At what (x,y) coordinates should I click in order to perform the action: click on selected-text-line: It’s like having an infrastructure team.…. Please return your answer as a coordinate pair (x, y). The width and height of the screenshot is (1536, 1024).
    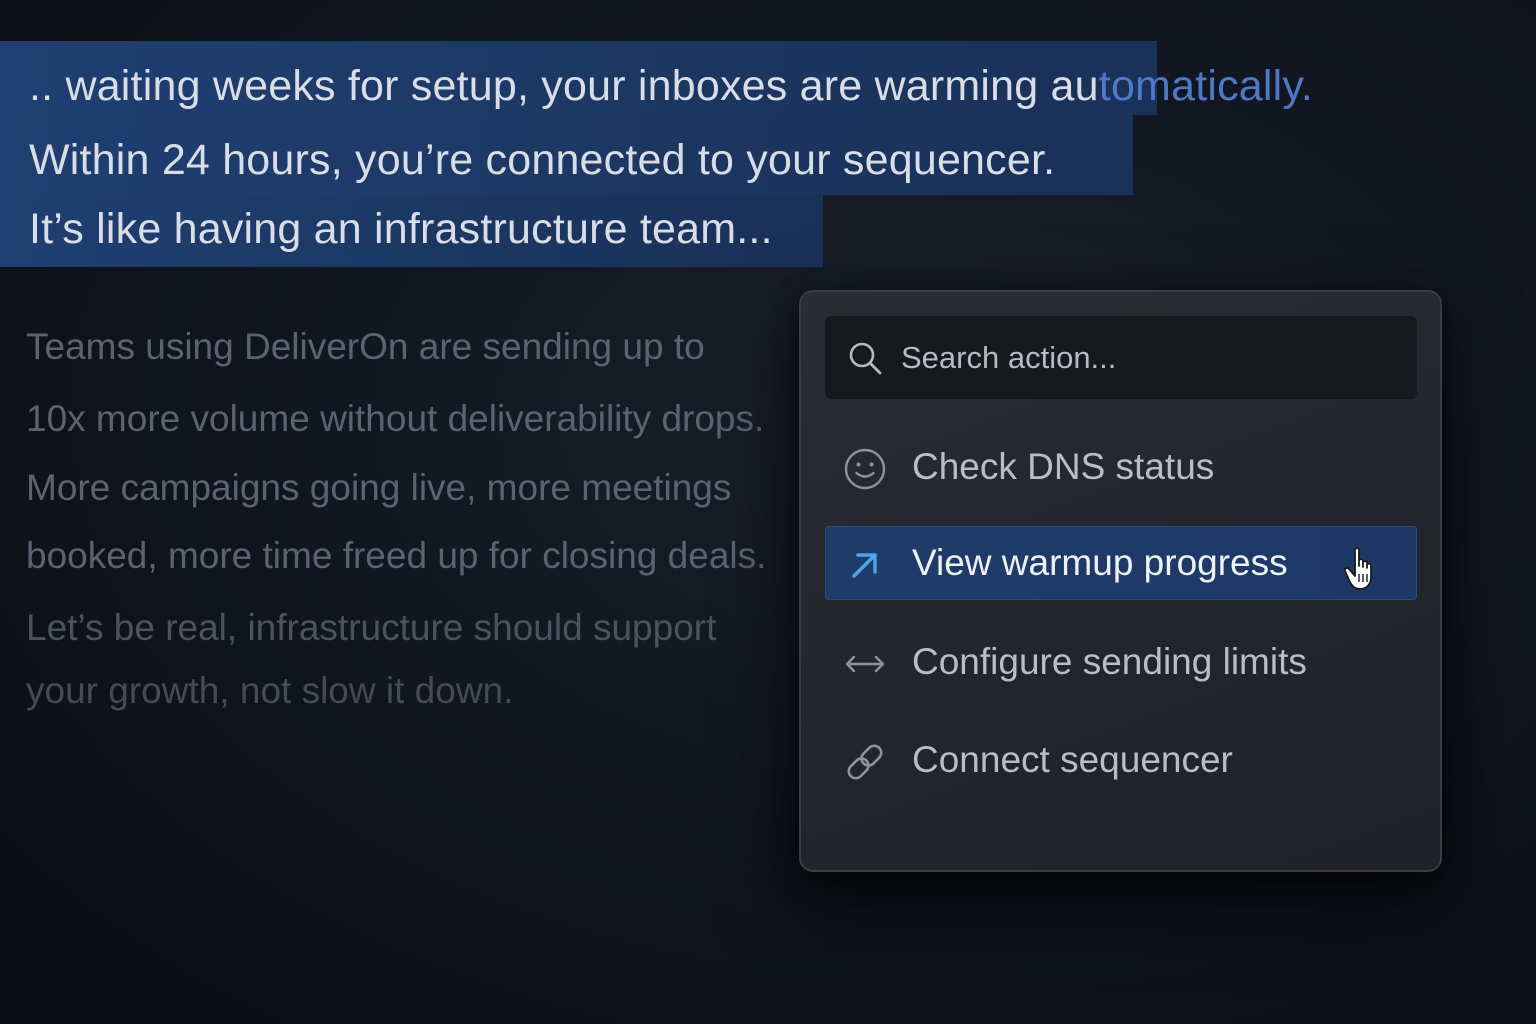
    Looking at the image, I should click on (401, 229).